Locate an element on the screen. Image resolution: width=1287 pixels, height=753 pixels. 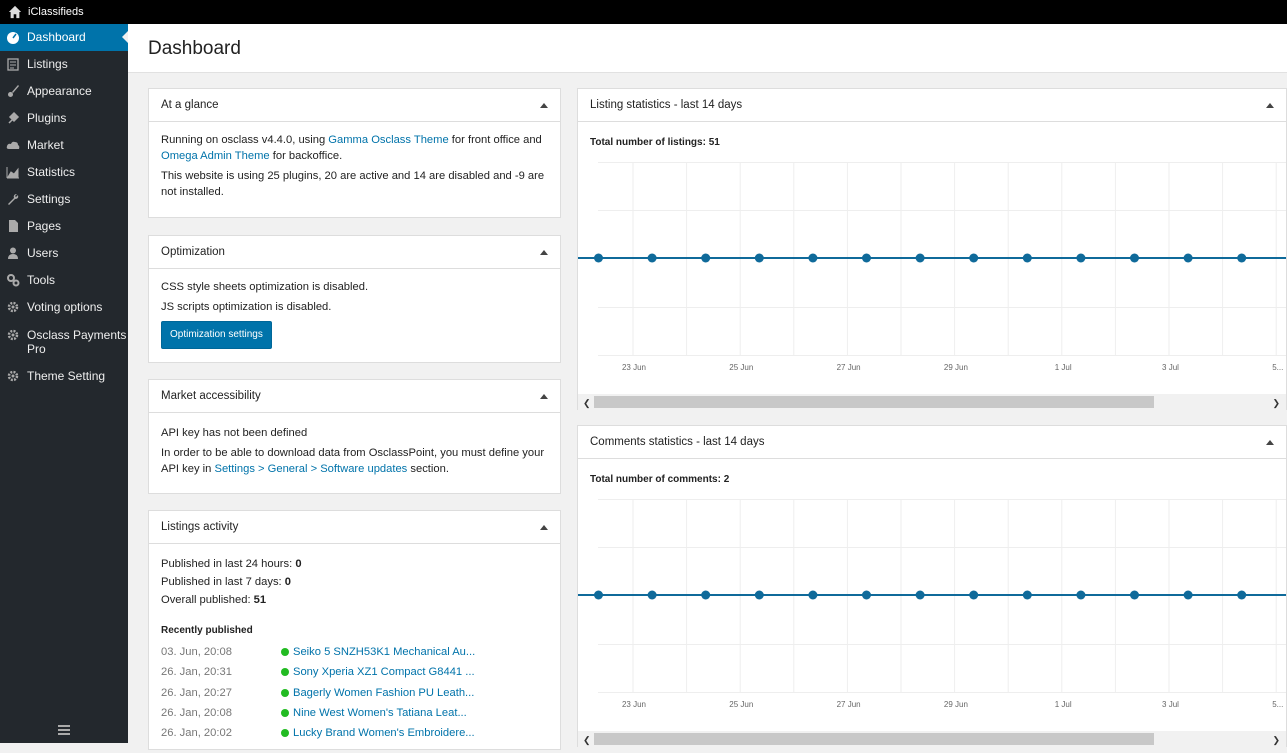
sidebar-item-dashboard: Dashboard is located at coordinates (64, 37).